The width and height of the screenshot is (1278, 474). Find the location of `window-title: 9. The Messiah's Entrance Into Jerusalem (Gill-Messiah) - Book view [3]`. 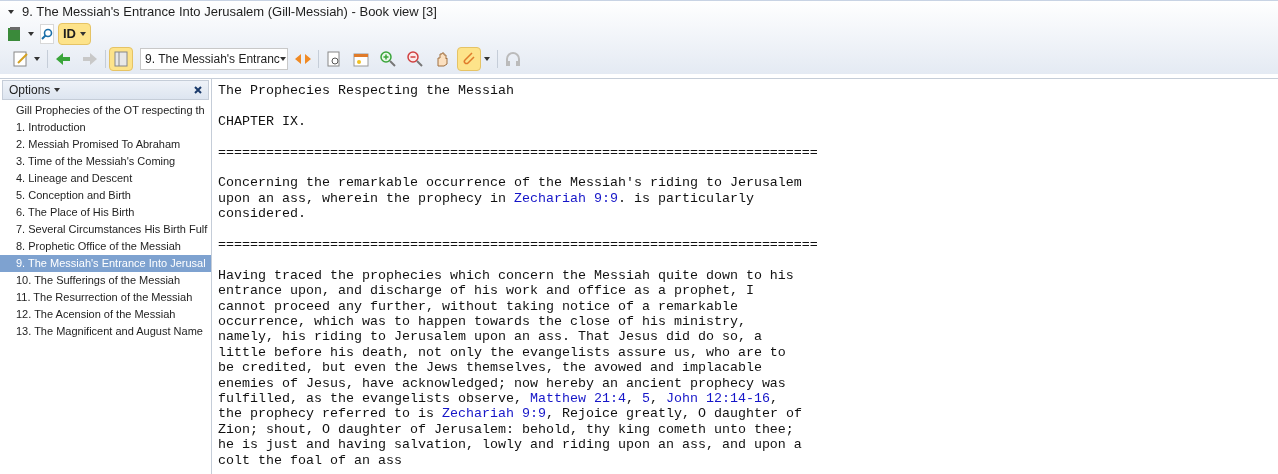

window-title: 9. The Messiah's Entrance Into Jerusalem (Gill-Messiah) - Book view [3] is located at coordinates (229, 11).